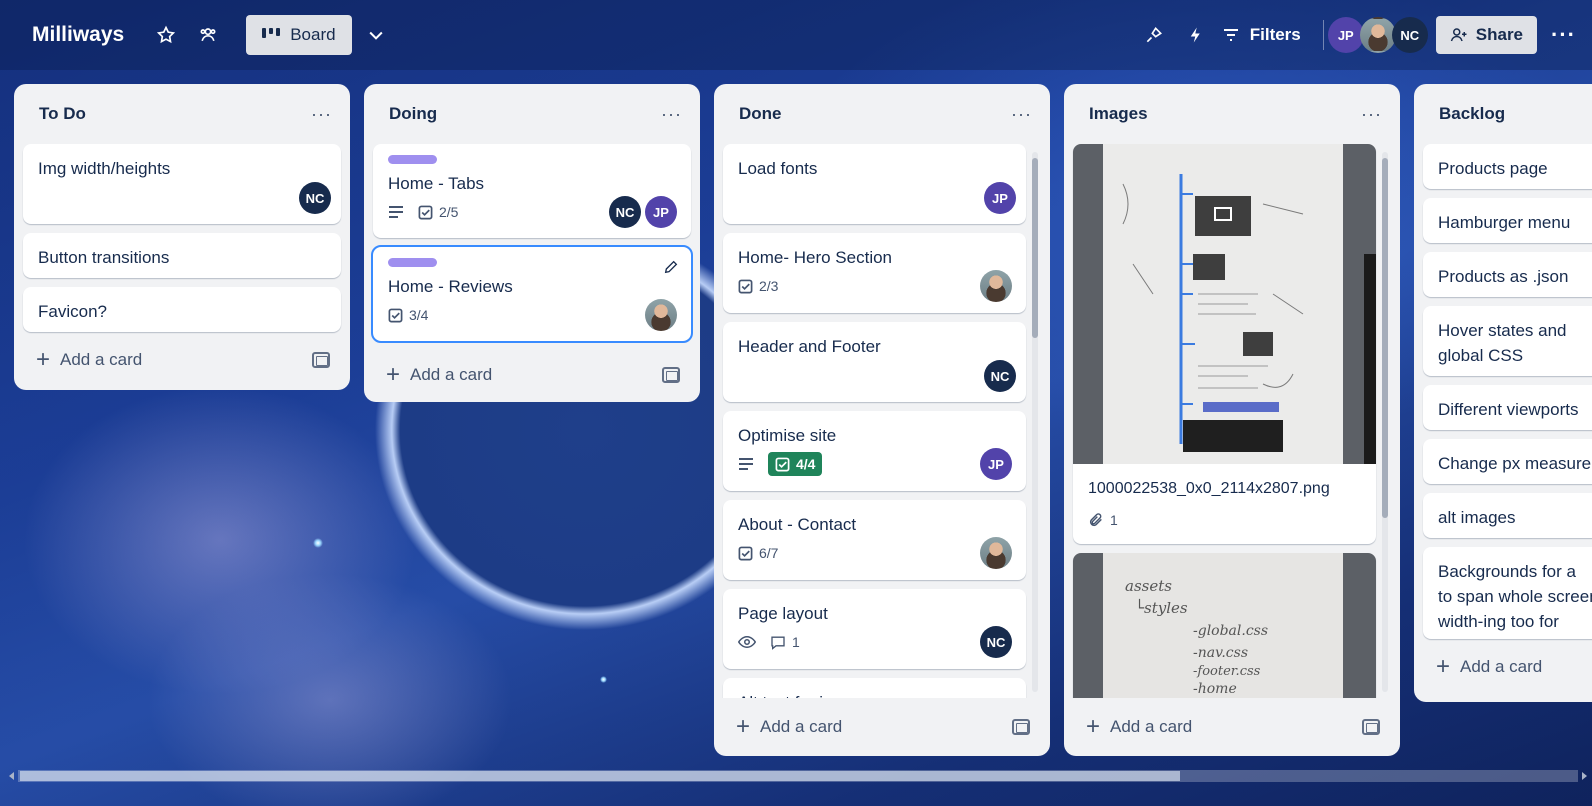 Image resolution: width=1592 pixels, height=806 pixels. What do you see at coordinates (874, 688) in the screenshot?
I see `card: Alt text for images` at bounding box center [874, 688].